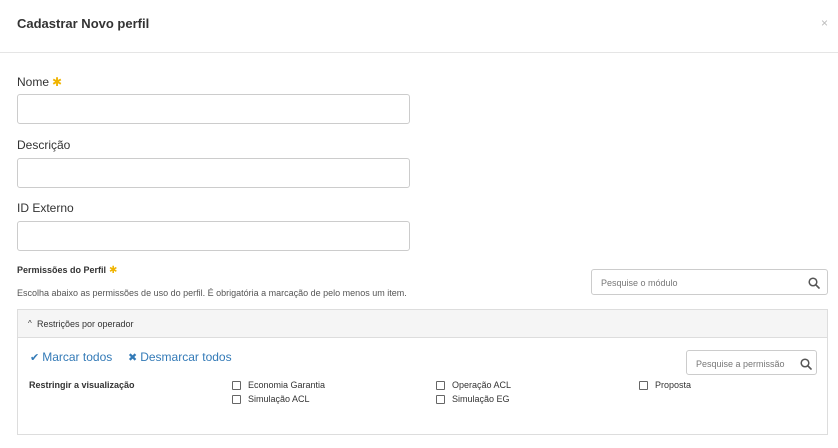 This screenshot has width=838, height=448. Describe the element at coordinates (709, 282) in the screenshot. I see `module-search-input: Pesquise o módulo` at that location.